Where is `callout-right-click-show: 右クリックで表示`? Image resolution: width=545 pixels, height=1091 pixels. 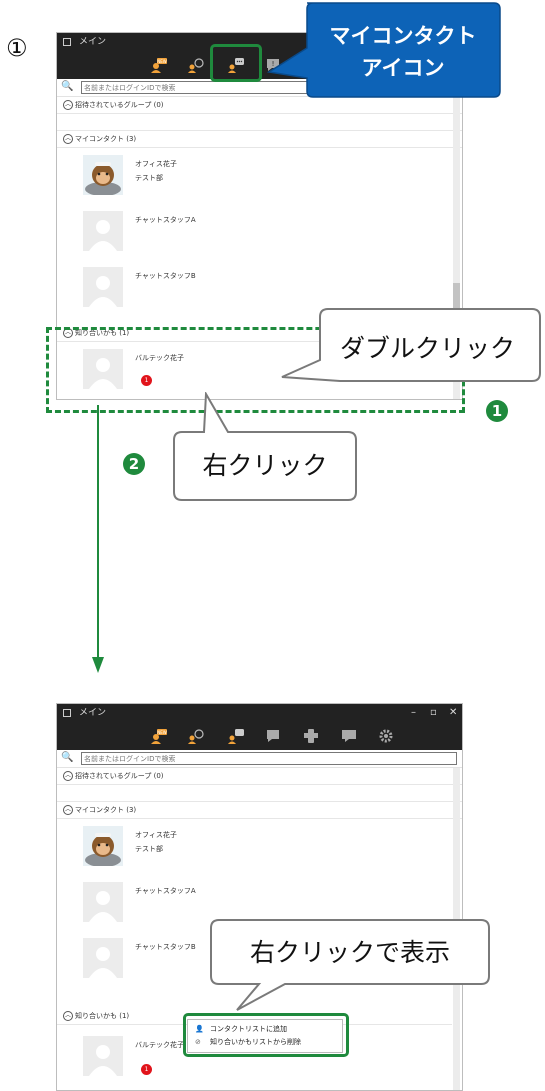
callout-right-click-show: 右クリックで表示 is located at coordinates (349, 952).